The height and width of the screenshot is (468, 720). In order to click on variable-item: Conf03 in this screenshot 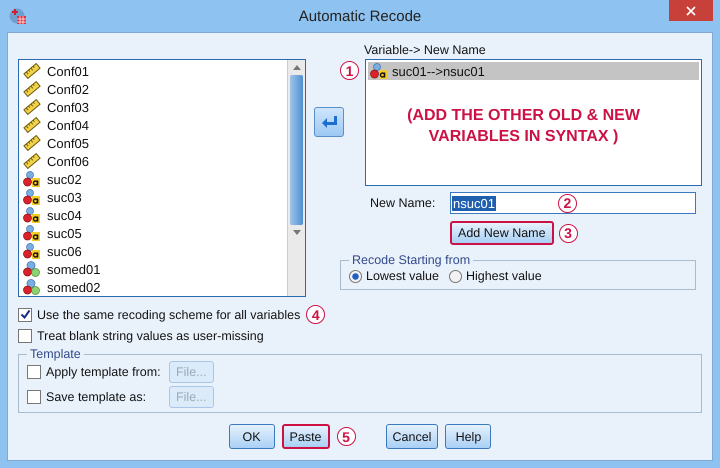, I will do `click(153, 107)`.